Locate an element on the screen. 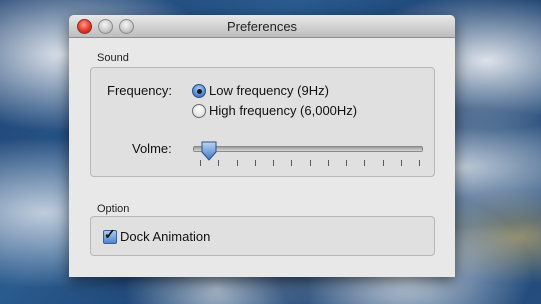 The width and height of the screenshot is (541, 304). title-bar: Preferences is located at coordinates (262, 26).